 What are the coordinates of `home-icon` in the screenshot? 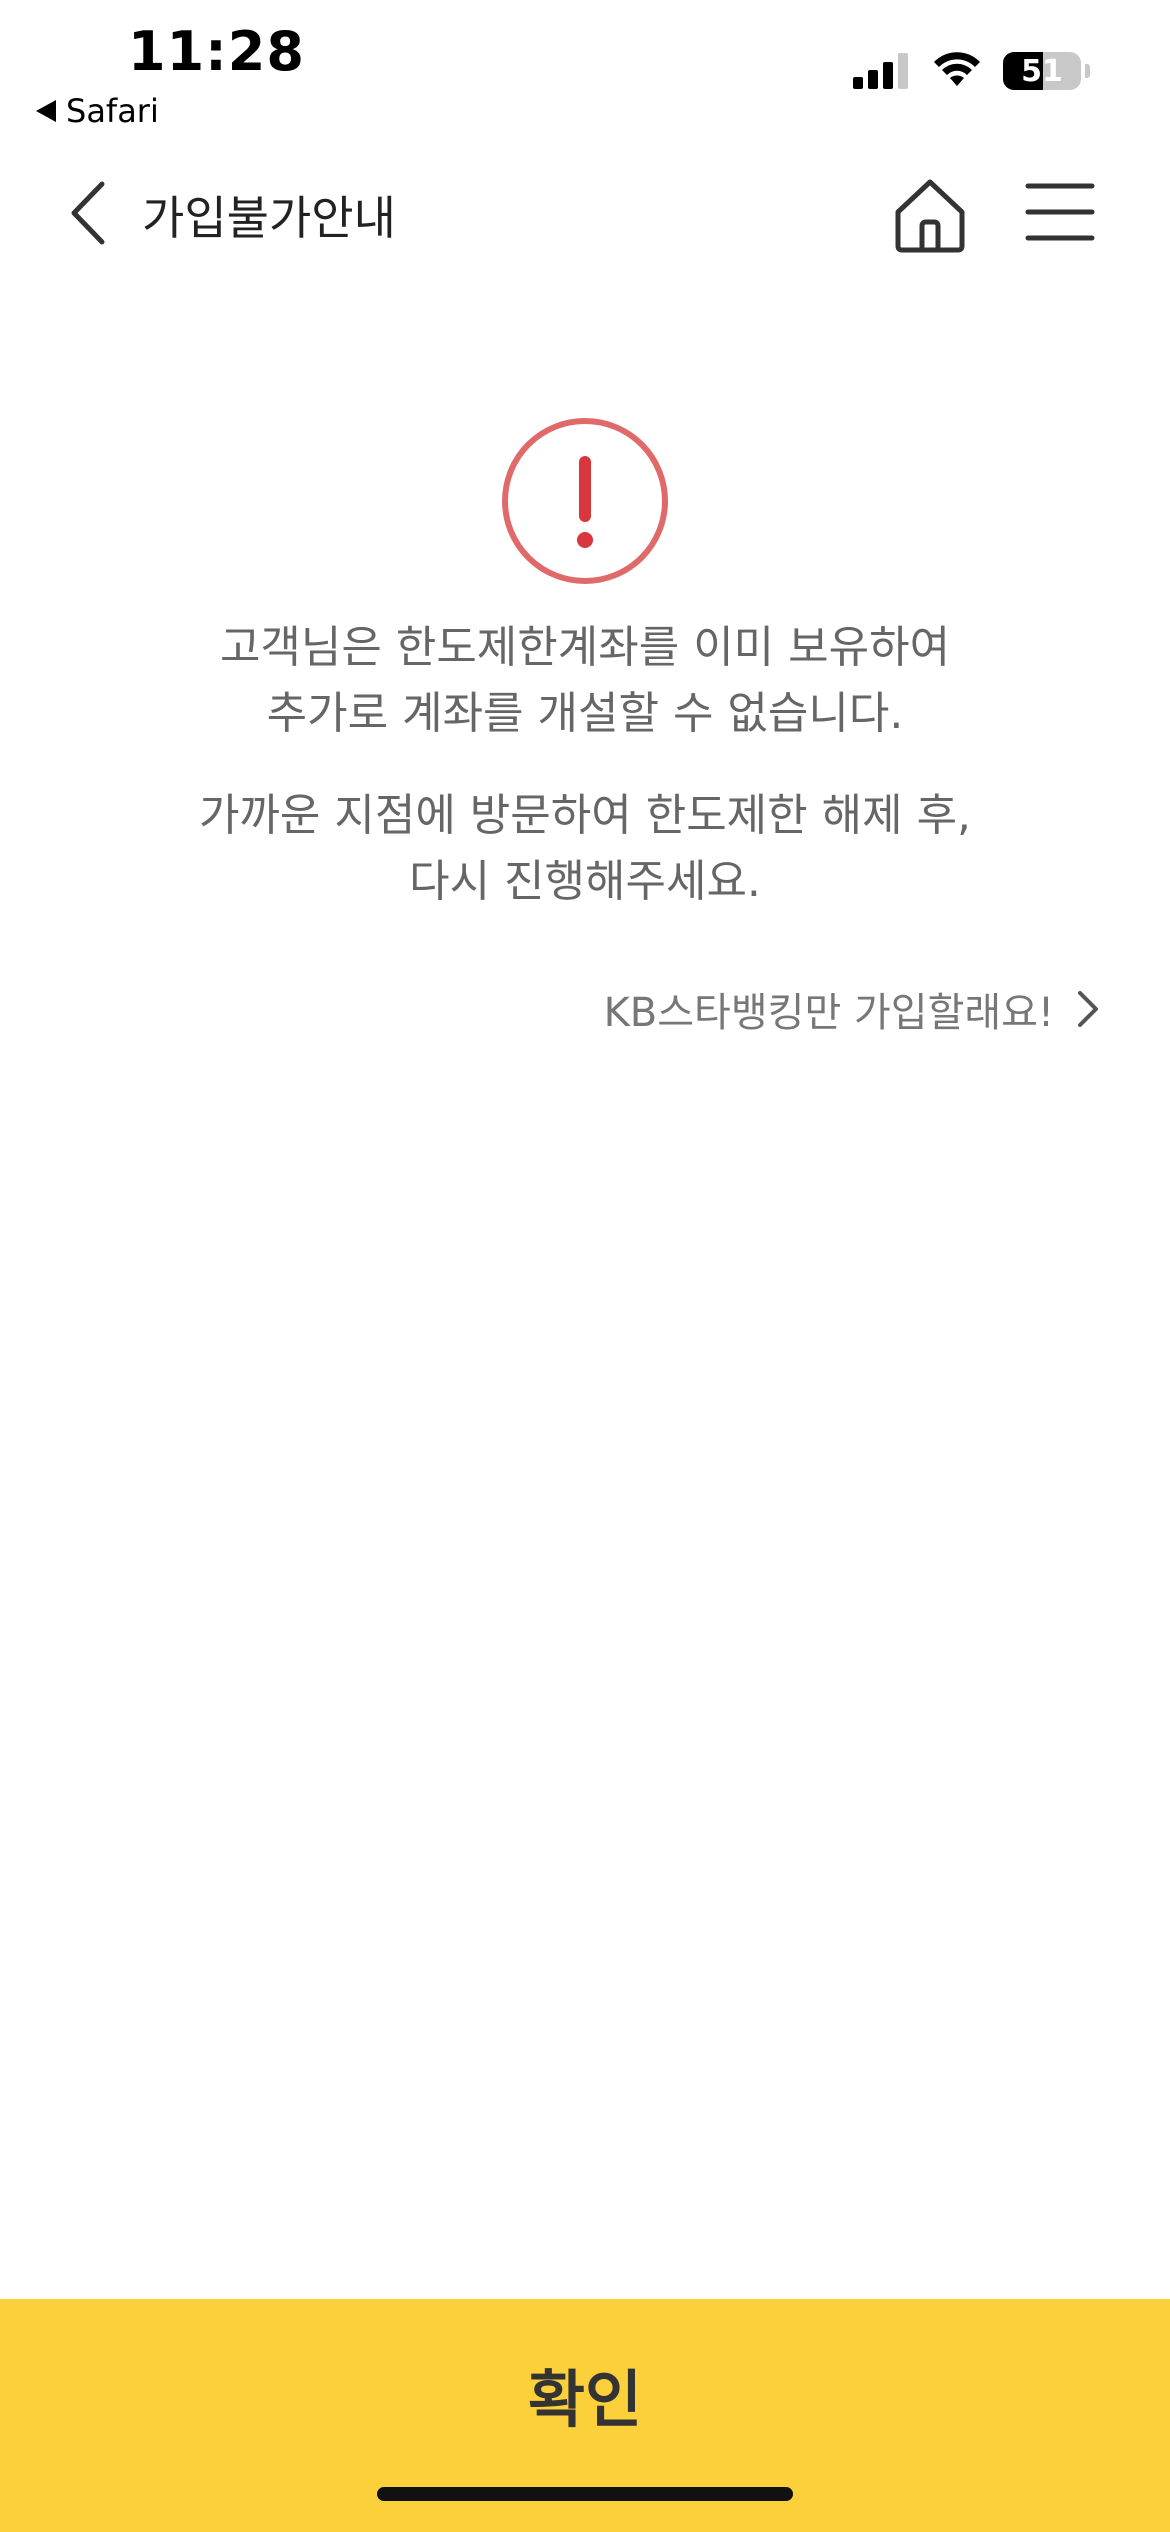 It's located at (930, 216).